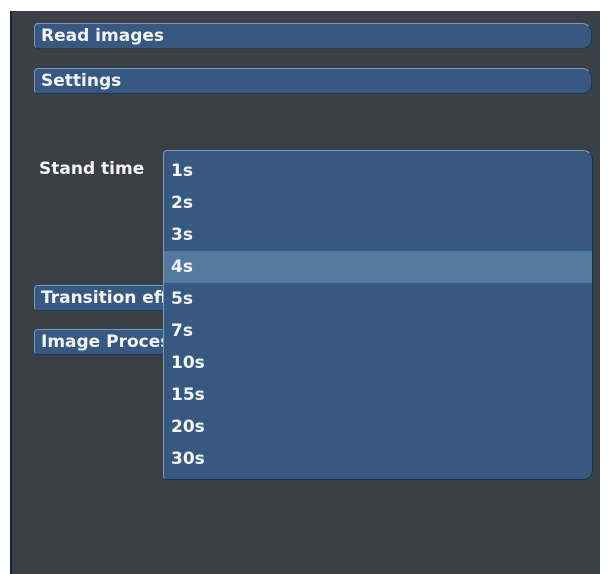  Describe the element at coordinates (378, 235) in the screenshot. I see `stand-time-option: 3s` at that location.